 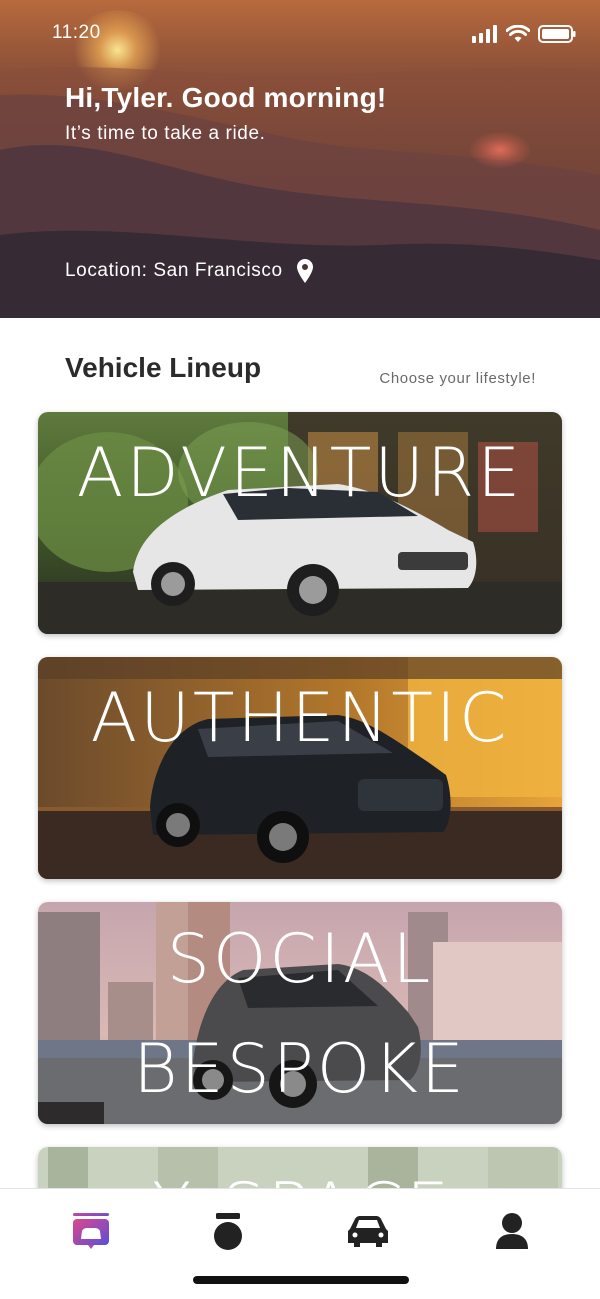 What do you see at coordinates (300, 1069) in the screenshot?
I see `card-label-bespoke: BESPOKE` at bounding box center [300, 1069].